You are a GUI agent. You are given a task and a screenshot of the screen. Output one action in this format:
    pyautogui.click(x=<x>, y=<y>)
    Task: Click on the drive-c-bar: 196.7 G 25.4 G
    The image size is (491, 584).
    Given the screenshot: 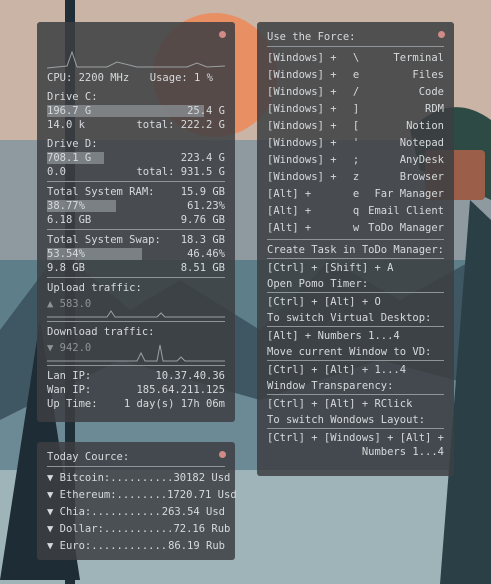 What is the action you would take?
    pyautogui.click(x=136, y=111)
    